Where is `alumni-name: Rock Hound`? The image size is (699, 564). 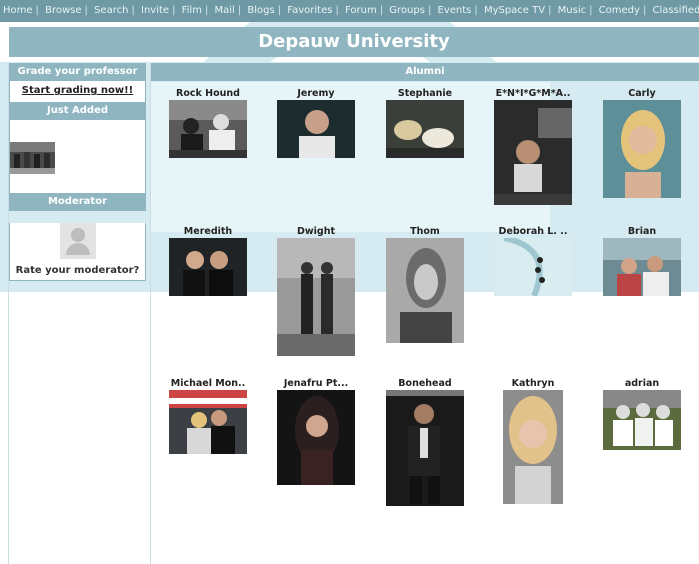 alumni-name: Rock Hound is located at coordinates (208, 94).